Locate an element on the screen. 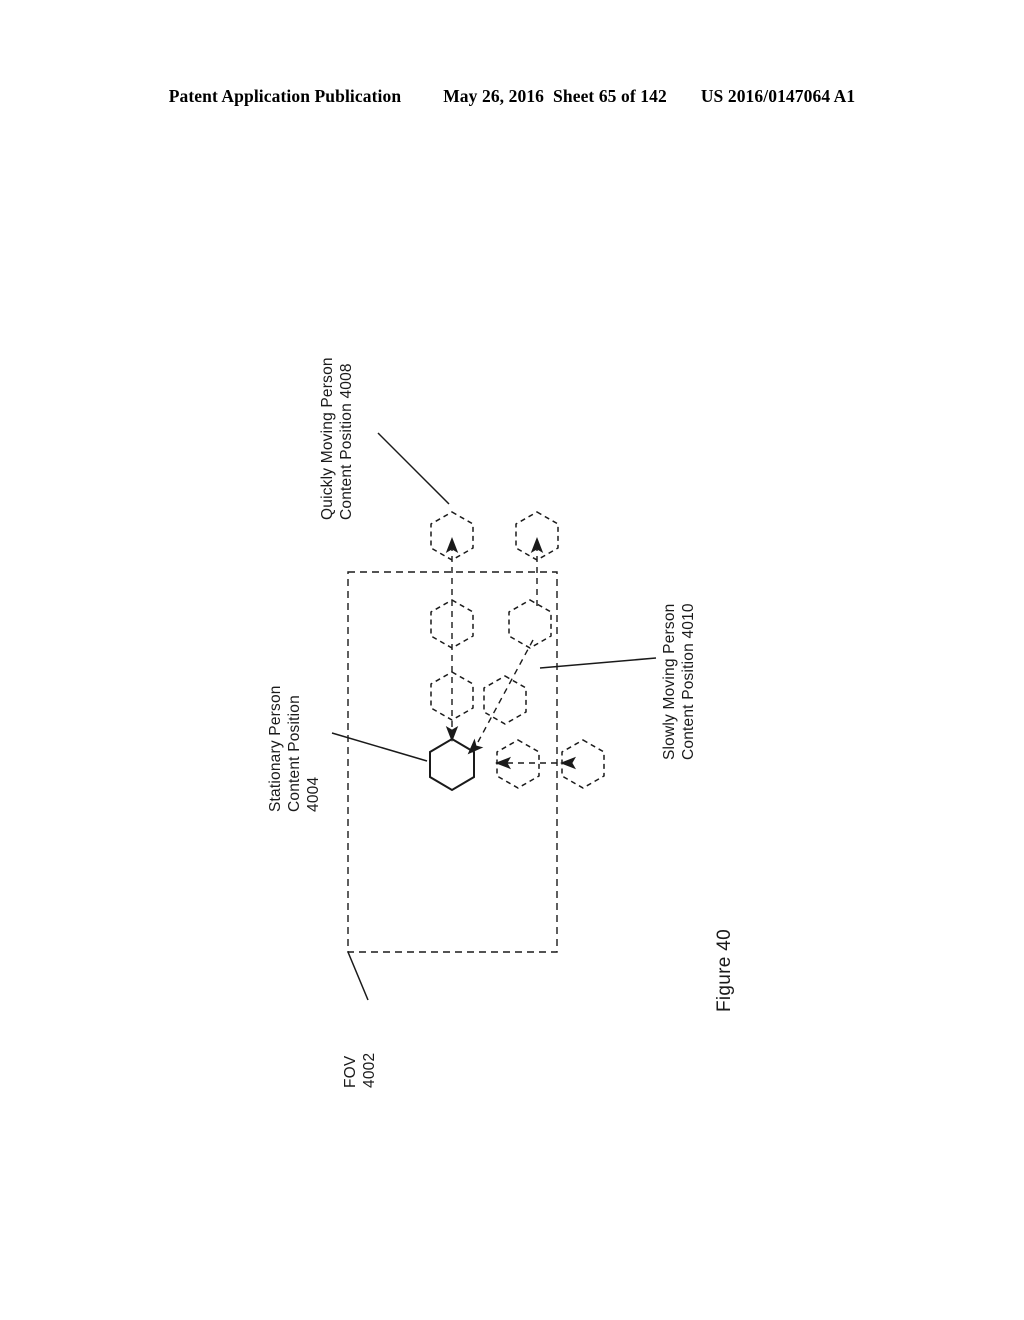 The height and width of the screenshot is (1320, 1024). hexagon-quickly-top is located at coordinates (452, 536).